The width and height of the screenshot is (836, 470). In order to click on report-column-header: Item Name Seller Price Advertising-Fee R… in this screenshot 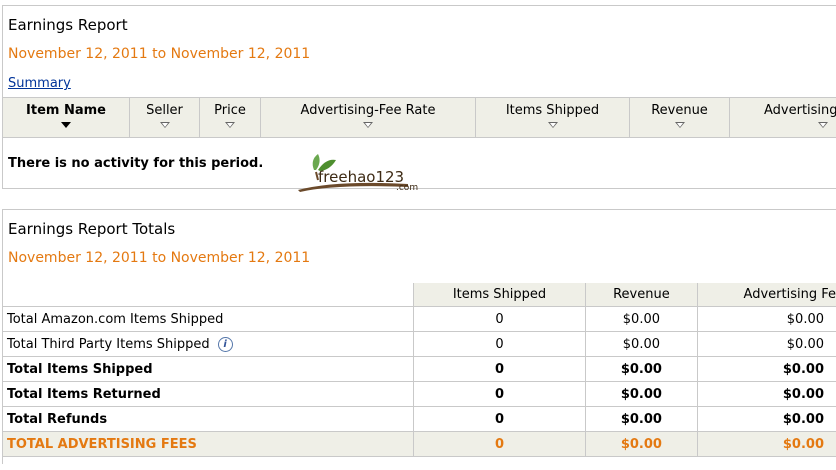, I will do `click(419, 117)`.